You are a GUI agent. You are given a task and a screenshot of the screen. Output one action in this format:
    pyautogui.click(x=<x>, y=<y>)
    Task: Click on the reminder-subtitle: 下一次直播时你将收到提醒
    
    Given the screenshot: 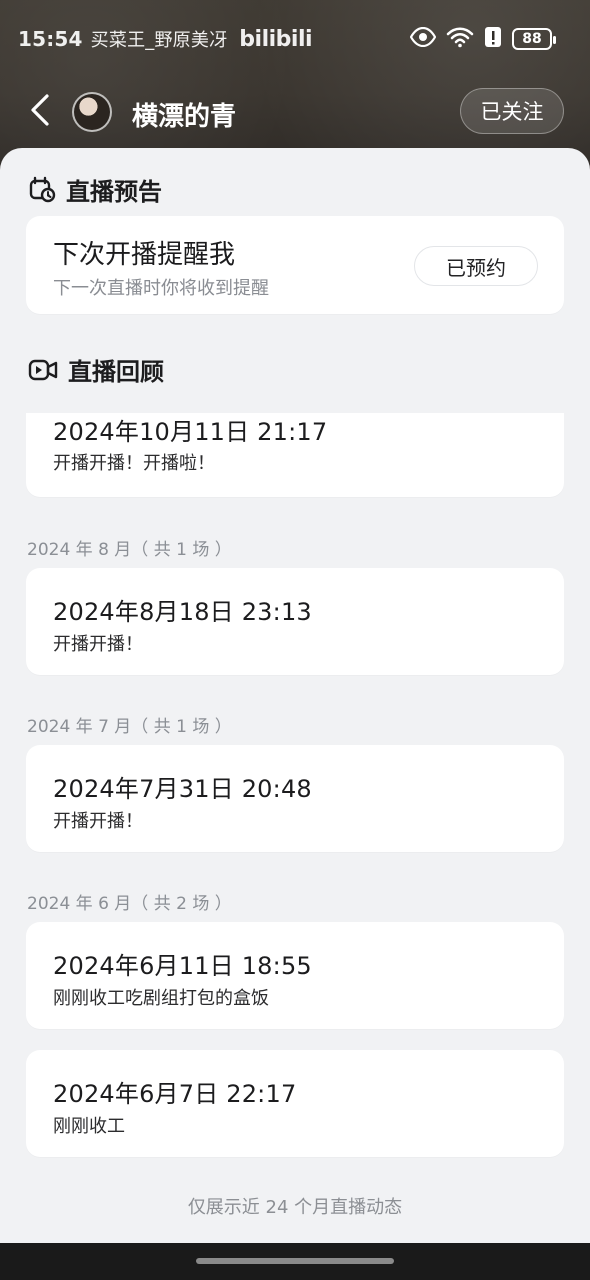 What is the action you would take?
    pyautogui.click(x=161, y=288)
    